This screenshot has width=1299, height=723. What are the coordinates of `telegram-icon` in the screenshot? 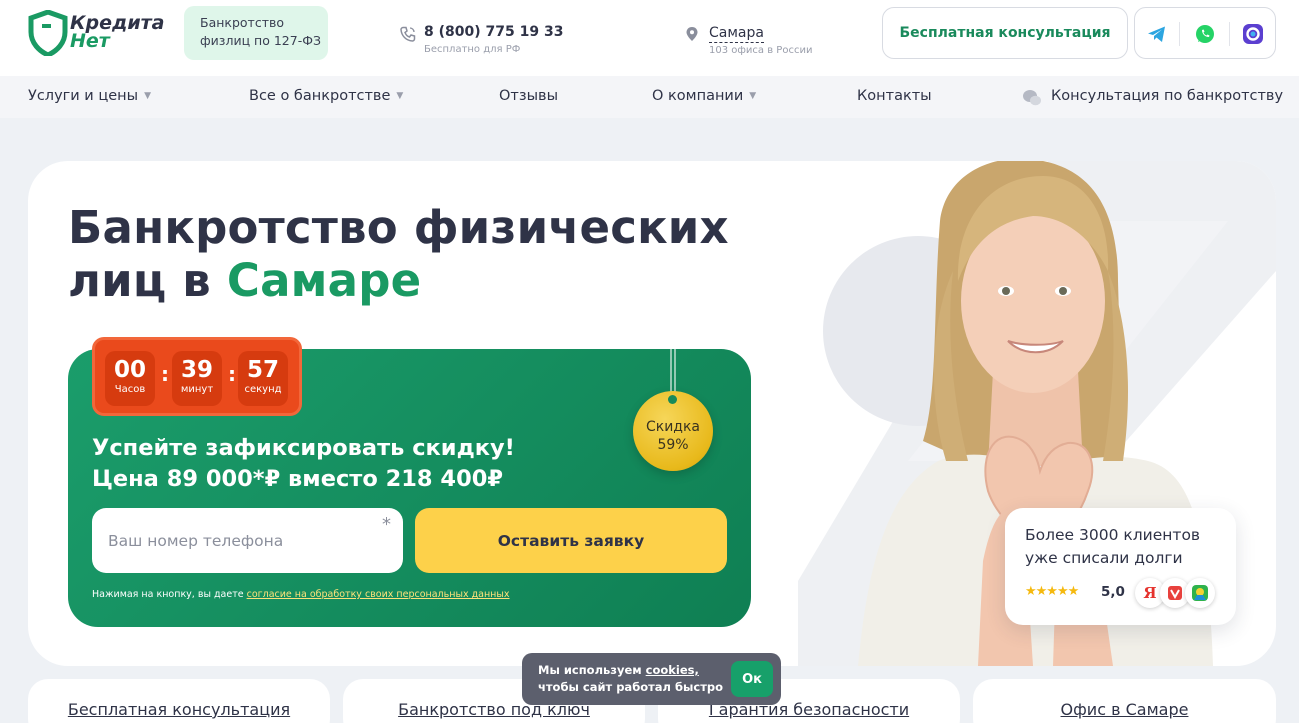 It's located at (1157, 34).